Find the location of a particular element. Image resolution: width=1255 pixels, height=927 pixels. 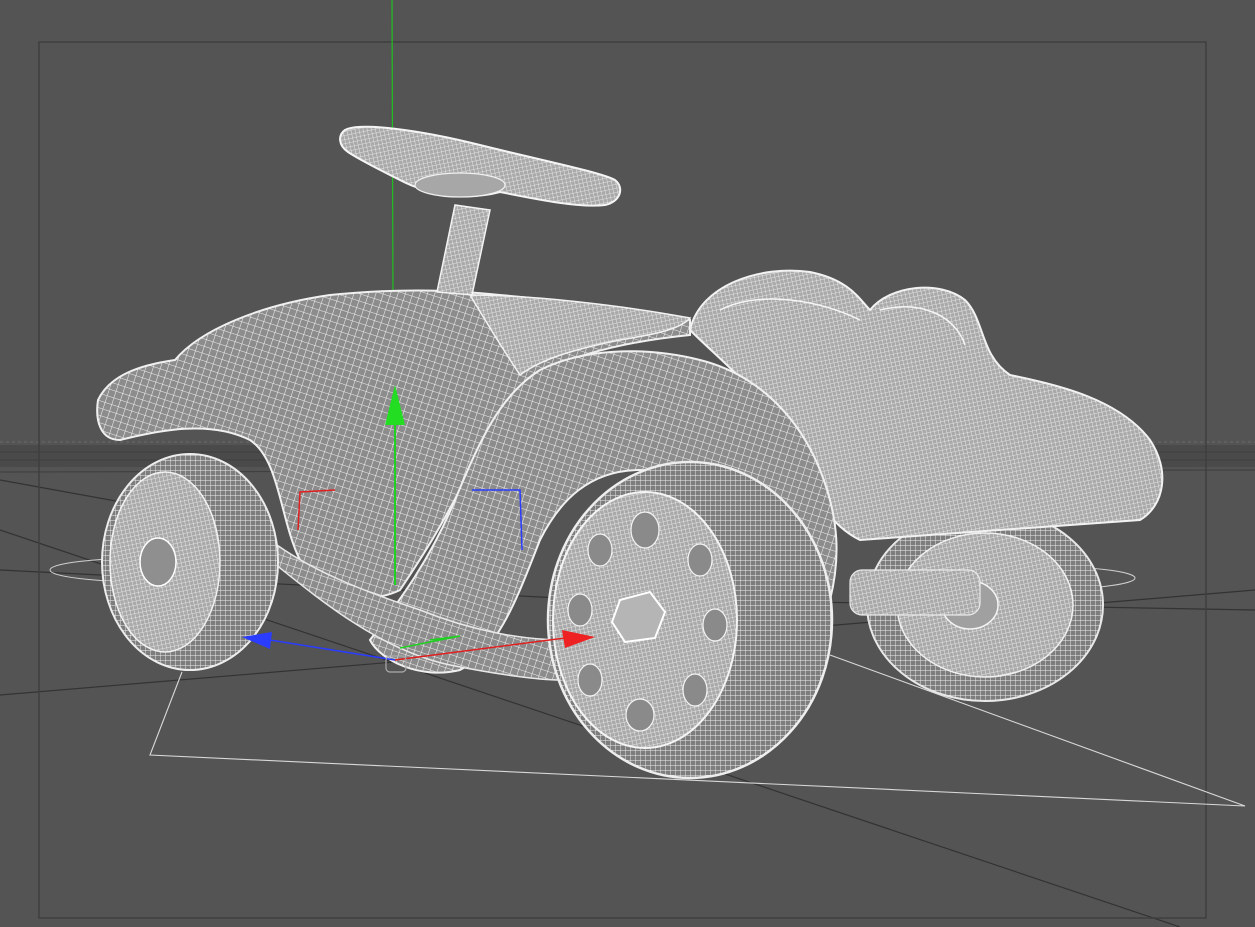

steering-wheel is located at coordinates (480, 166).